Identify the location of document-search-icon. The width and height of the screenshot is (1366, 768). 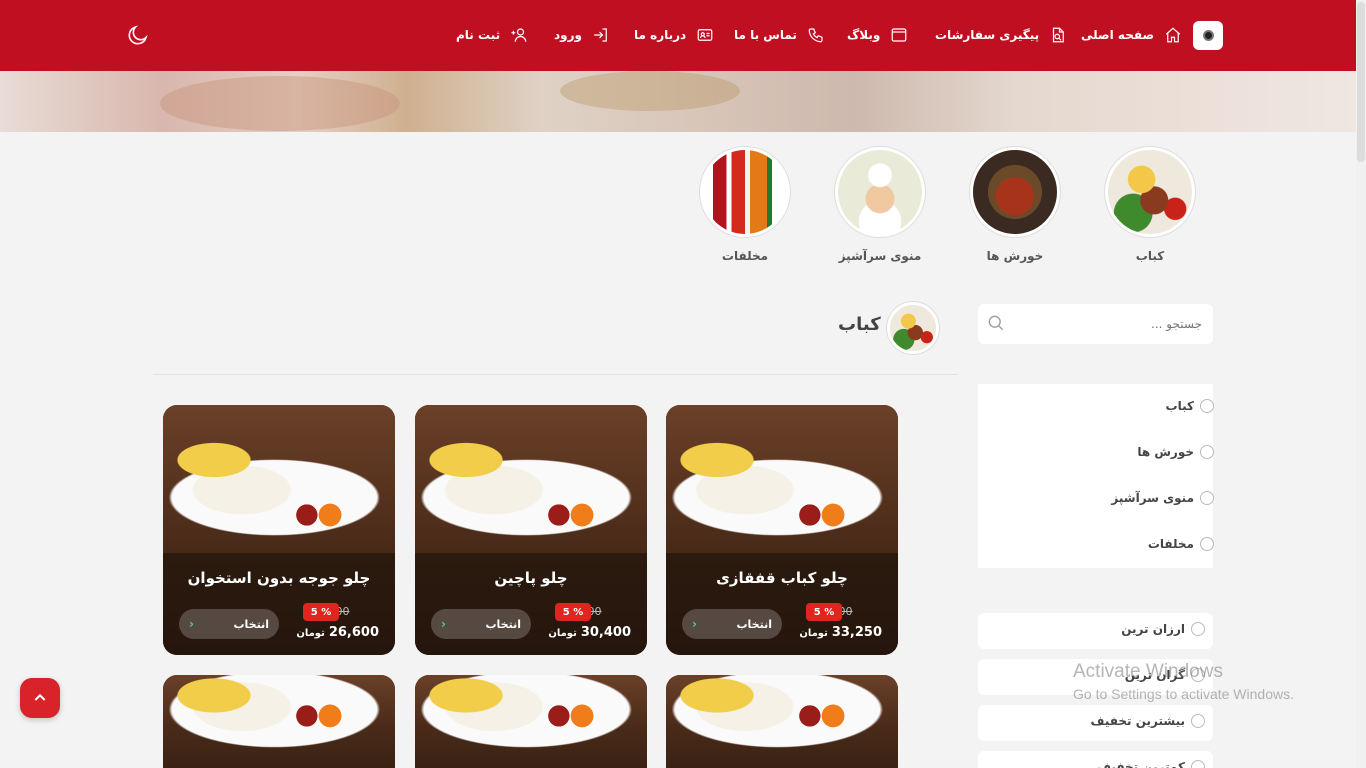
(1058, 35).